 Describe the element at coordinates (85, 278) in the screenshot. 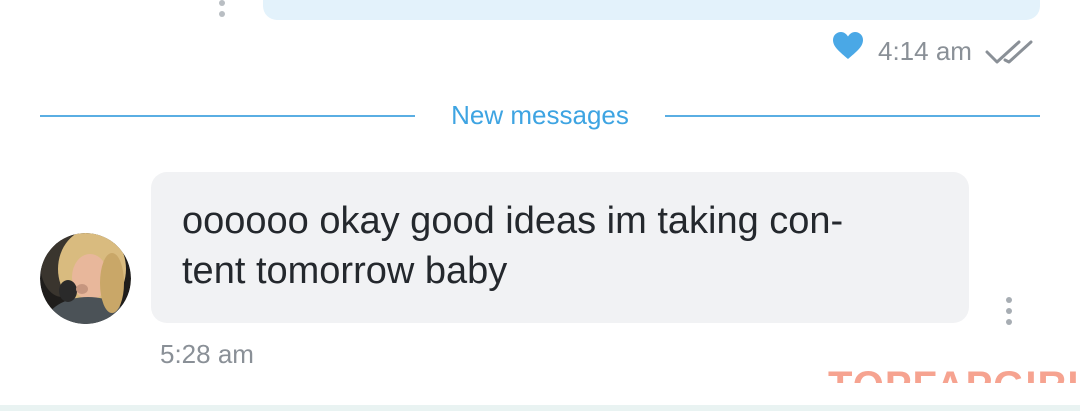

I see `sender-avatar` at that location.